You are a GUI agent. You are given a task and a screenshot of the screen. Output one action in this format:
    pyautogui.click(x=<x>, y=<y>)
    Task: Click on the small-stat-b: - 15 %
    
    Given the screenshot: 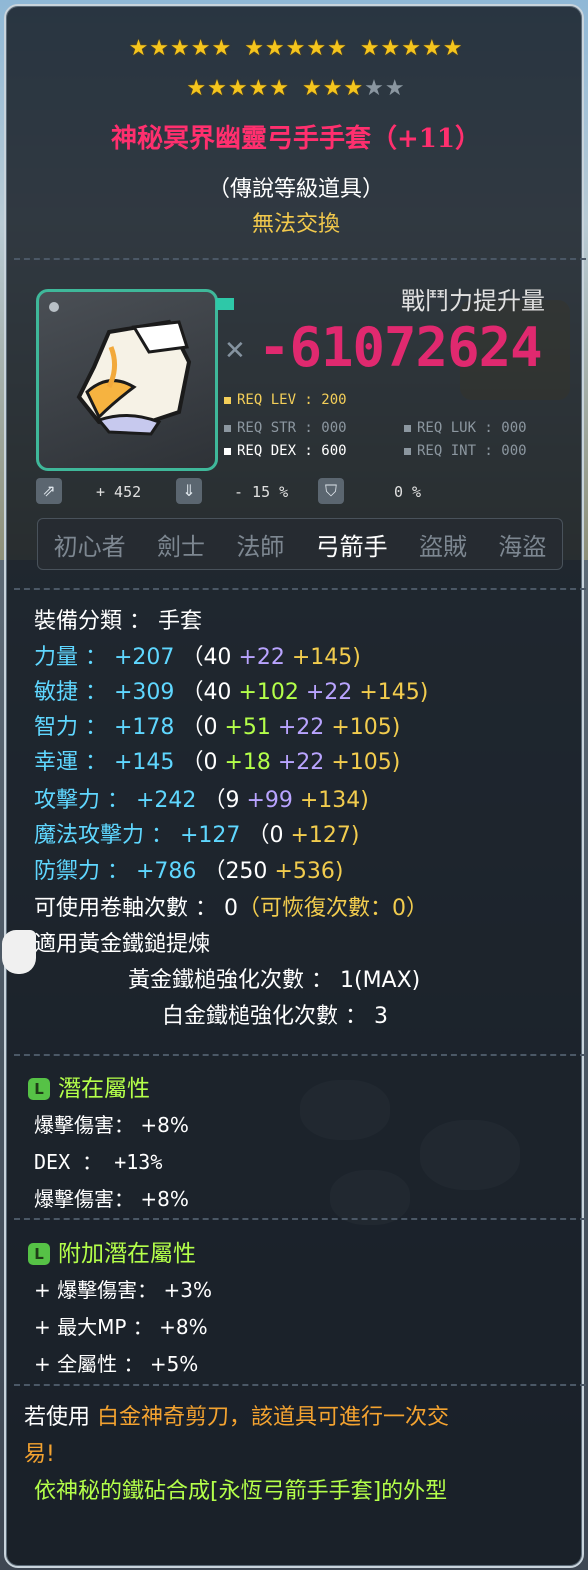 What is the action you would take?
    pyautogui.click(x=261, y=492)
    